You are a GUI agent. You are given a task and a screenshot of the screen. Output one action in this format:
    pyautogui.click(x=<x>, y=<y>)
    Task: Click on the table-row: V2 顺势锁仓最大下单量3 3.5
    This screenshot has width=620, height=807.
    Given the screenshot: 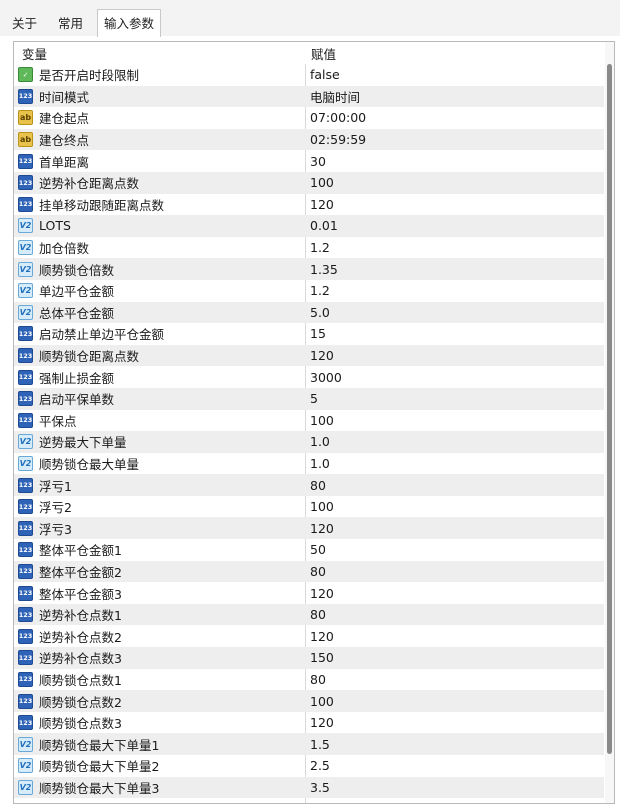 What is the action you would take?
    pyautogui.click(x=309, y=787)
    